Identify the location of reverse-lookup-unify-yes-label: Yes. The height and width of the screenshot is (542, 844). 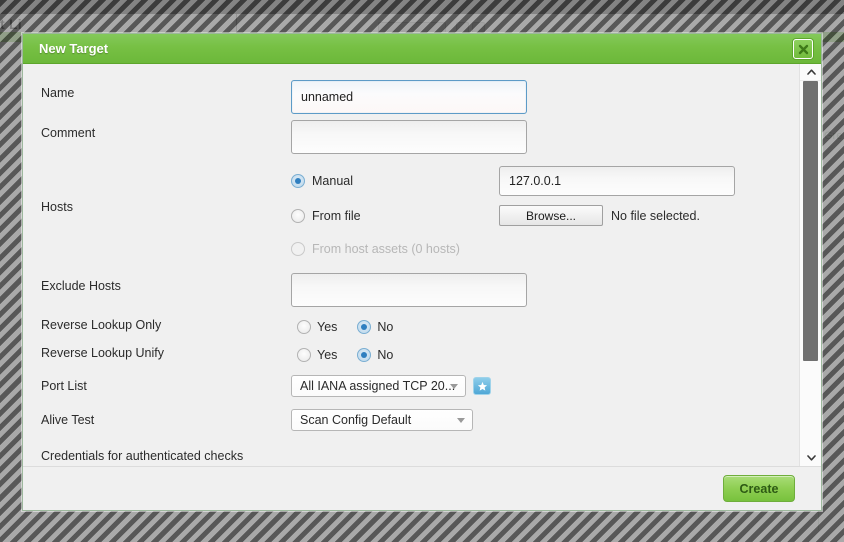
(327, 355).